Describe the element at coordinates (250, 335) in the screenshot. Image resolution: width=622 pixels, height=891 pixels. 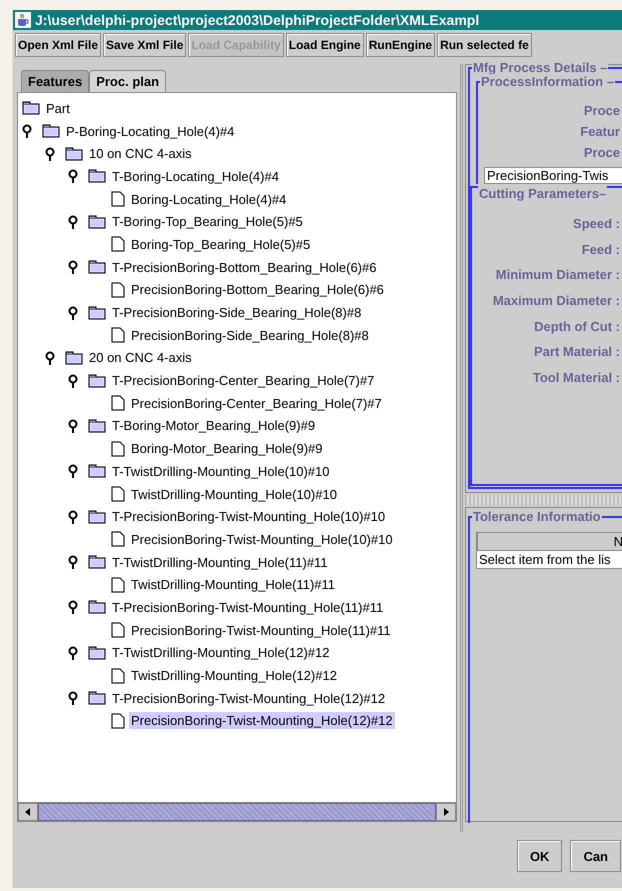
I see `tree-item: PrecisionBoring-Side_Bearing_Hole(8)#8` at that location.